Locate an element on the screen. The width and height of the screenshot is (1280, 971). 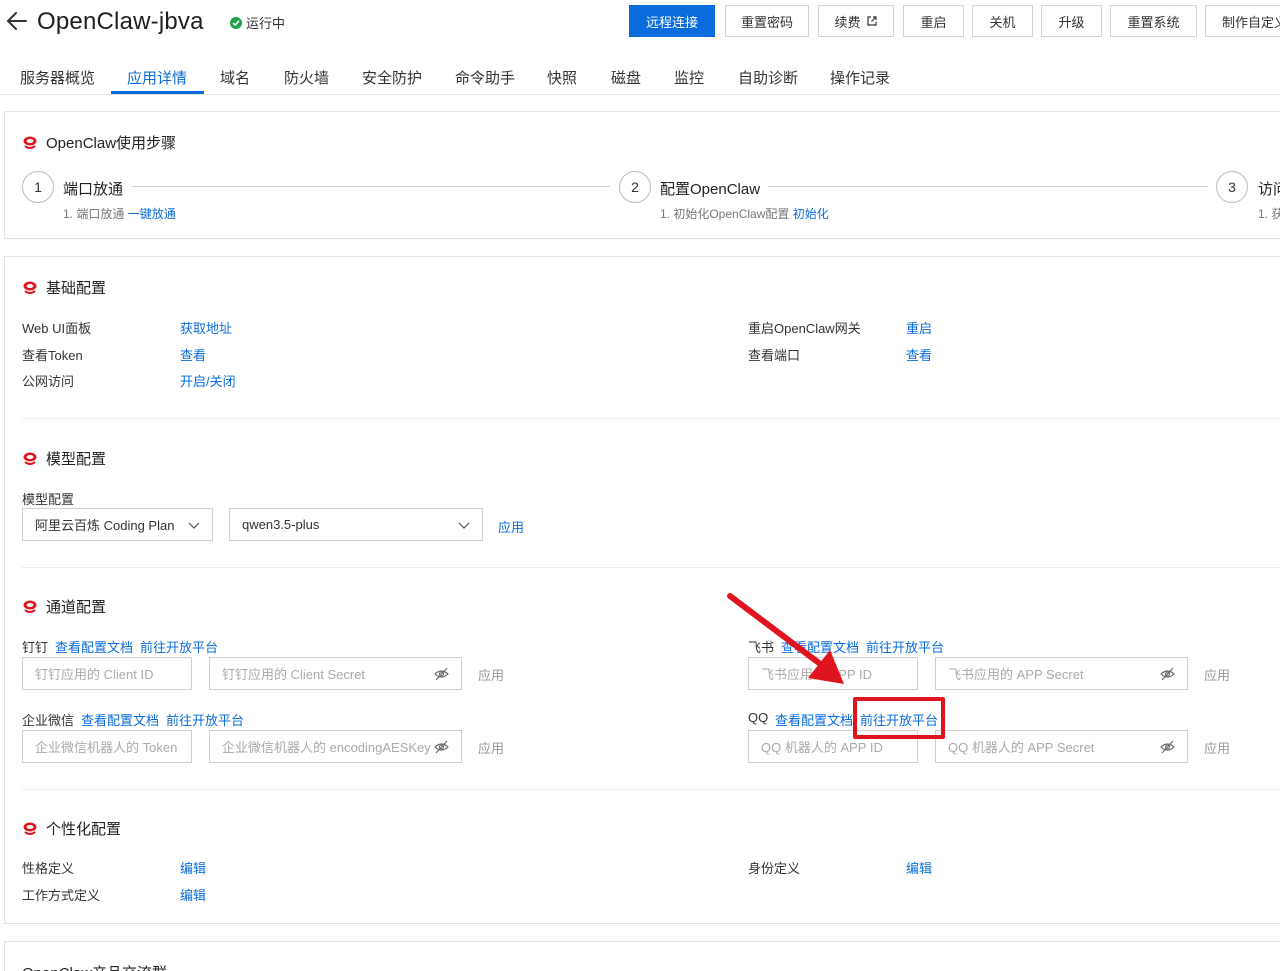
step-2-label: 配置OpenClaw is located at coordinates (710, 189).